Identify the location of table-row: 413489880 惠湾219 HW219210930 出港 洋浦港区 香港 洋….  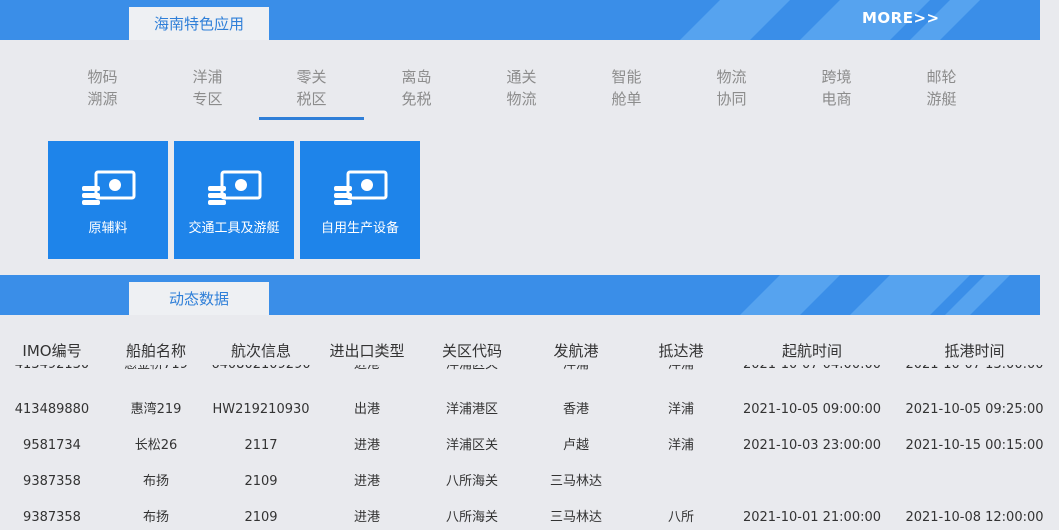
(529, 418).